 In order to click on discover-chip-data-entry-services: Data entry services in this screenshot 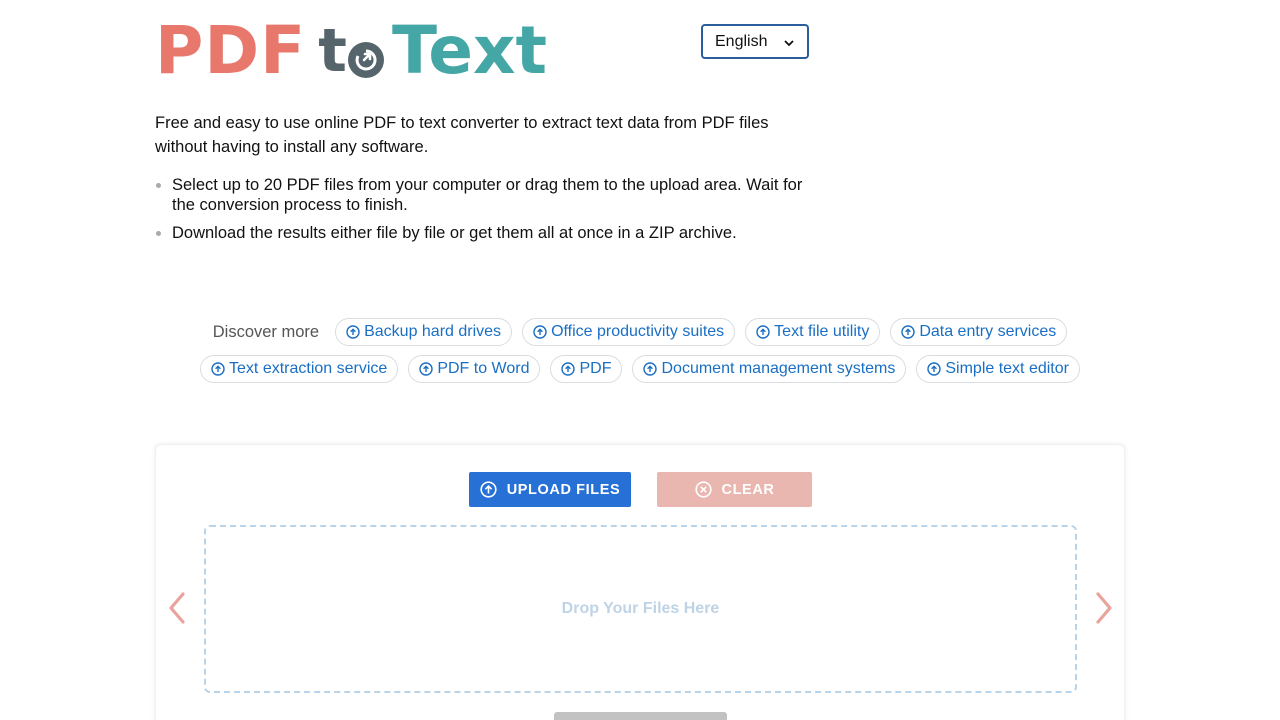, I will do `click(979, 332)`.